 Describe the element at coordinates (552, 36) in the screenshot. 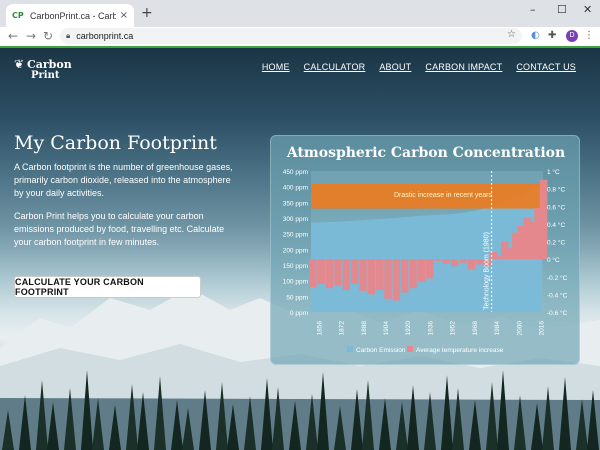

I see `puzzle-icon: ✚` at that location.